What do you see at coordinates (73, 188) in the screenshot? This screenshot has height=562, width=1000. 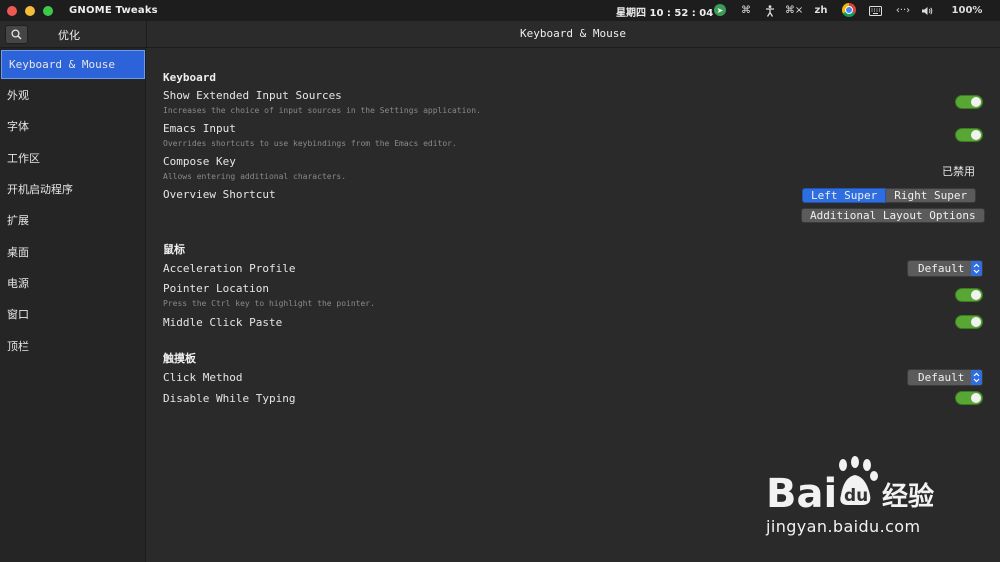 I see `sidebar-item-startup-applications: 开机启动程序` at bounding box center [73, 188].